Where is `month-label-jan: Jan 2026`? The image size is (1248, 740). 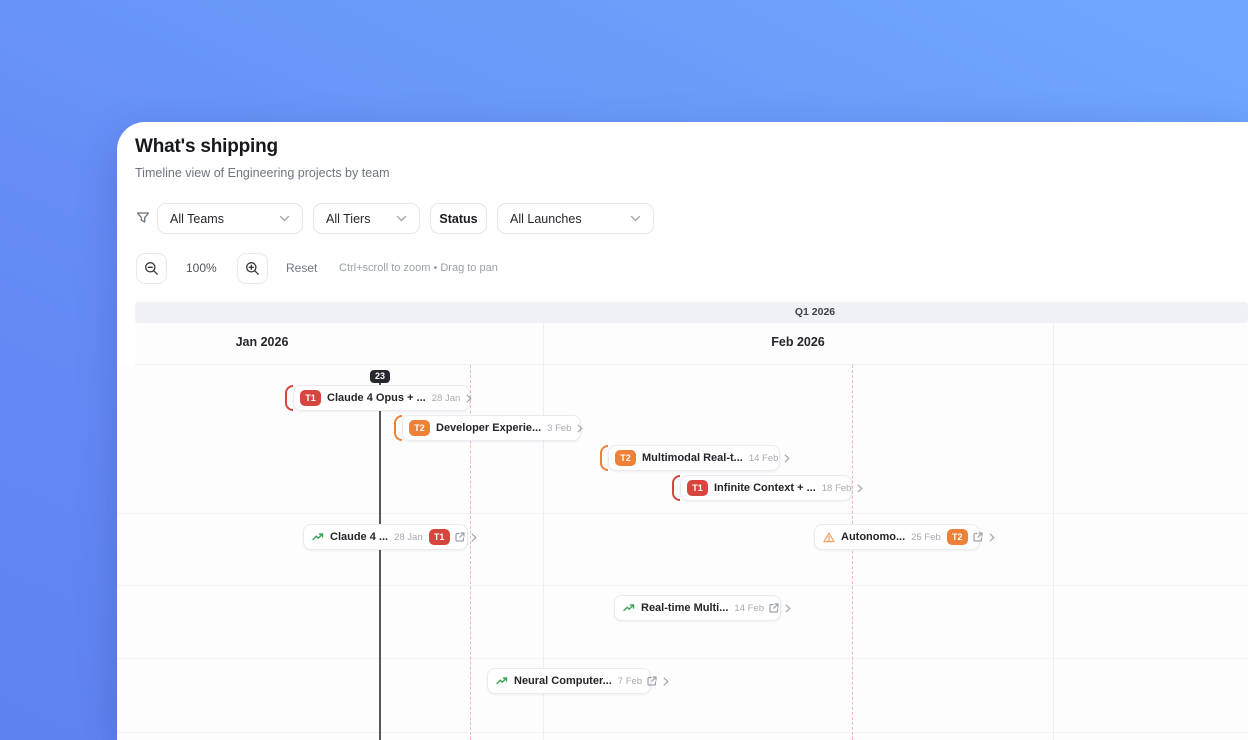 month-label-jan: Jan 2026 is located at coordinates (262, 342).